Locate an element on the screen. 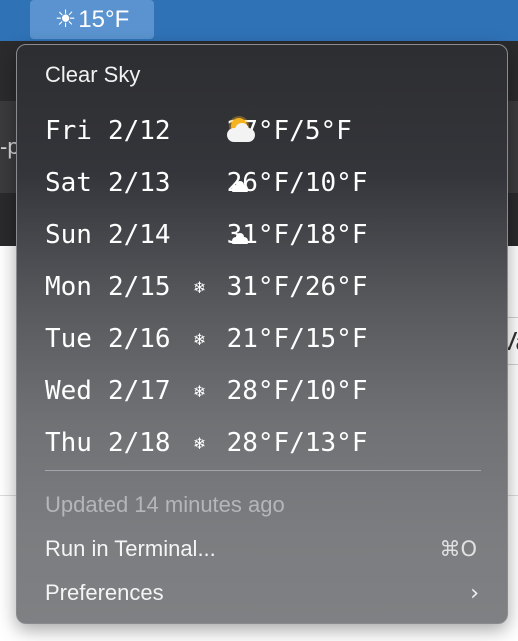  forecast-date: 2/18 is located at coordinates (139, 443).